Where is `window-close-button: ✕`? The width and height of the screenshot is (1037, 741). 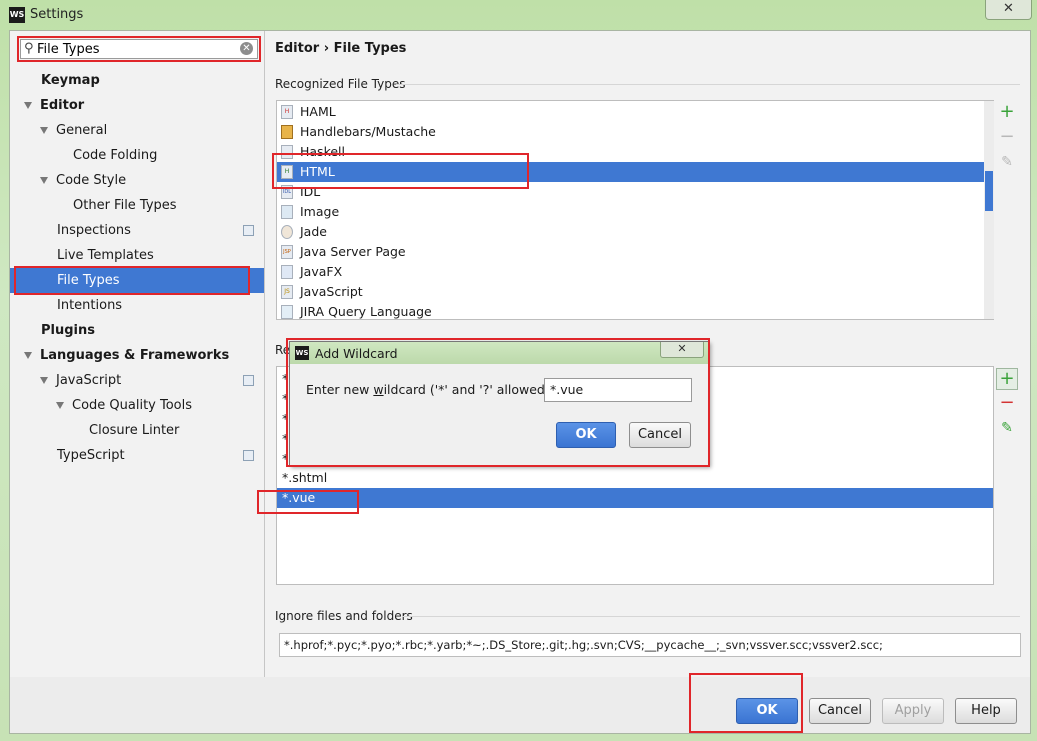
window-close-button: ✕ is located at coordinates (1008, 10).